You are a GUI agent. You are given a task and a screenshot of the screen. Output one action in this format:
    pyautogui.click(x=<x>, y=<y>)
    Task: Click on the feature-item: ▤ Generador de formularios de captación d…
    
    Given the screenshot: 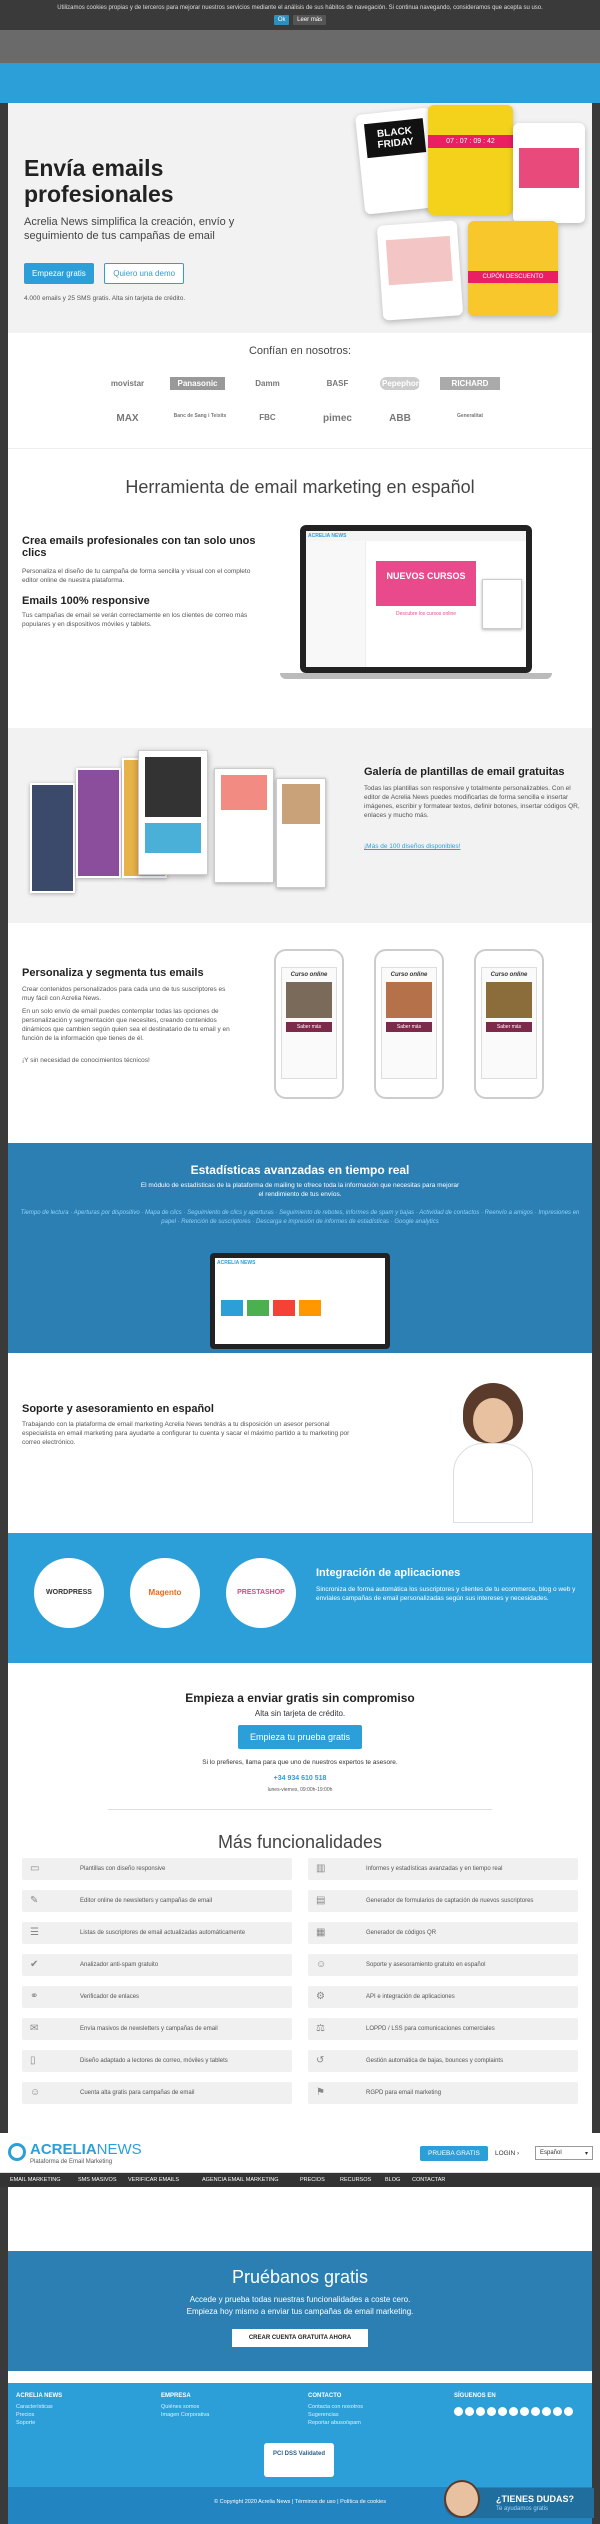 What is the action you would take?
    pyautogui.click(x=443, y=1901)
    